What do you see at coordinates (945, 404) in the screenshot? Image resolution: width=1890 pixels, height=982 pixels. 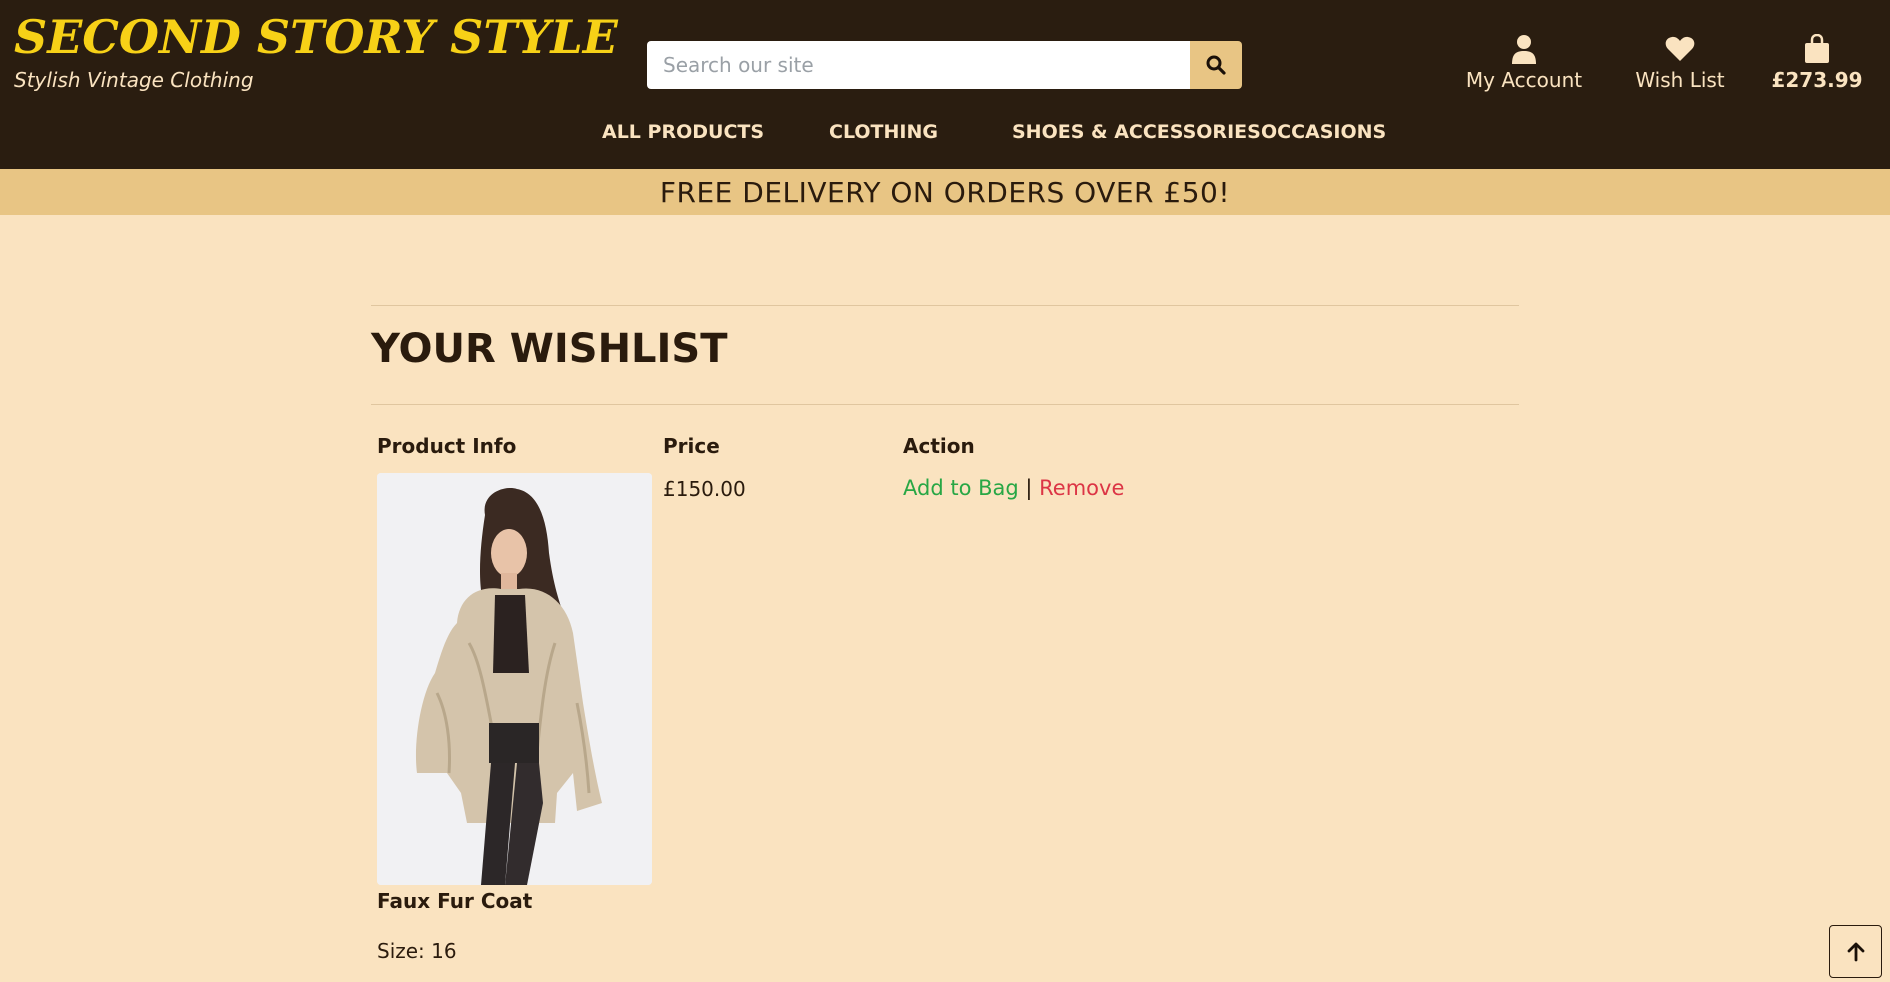 I see `divider-bottom` at bounding box center [945, 404].